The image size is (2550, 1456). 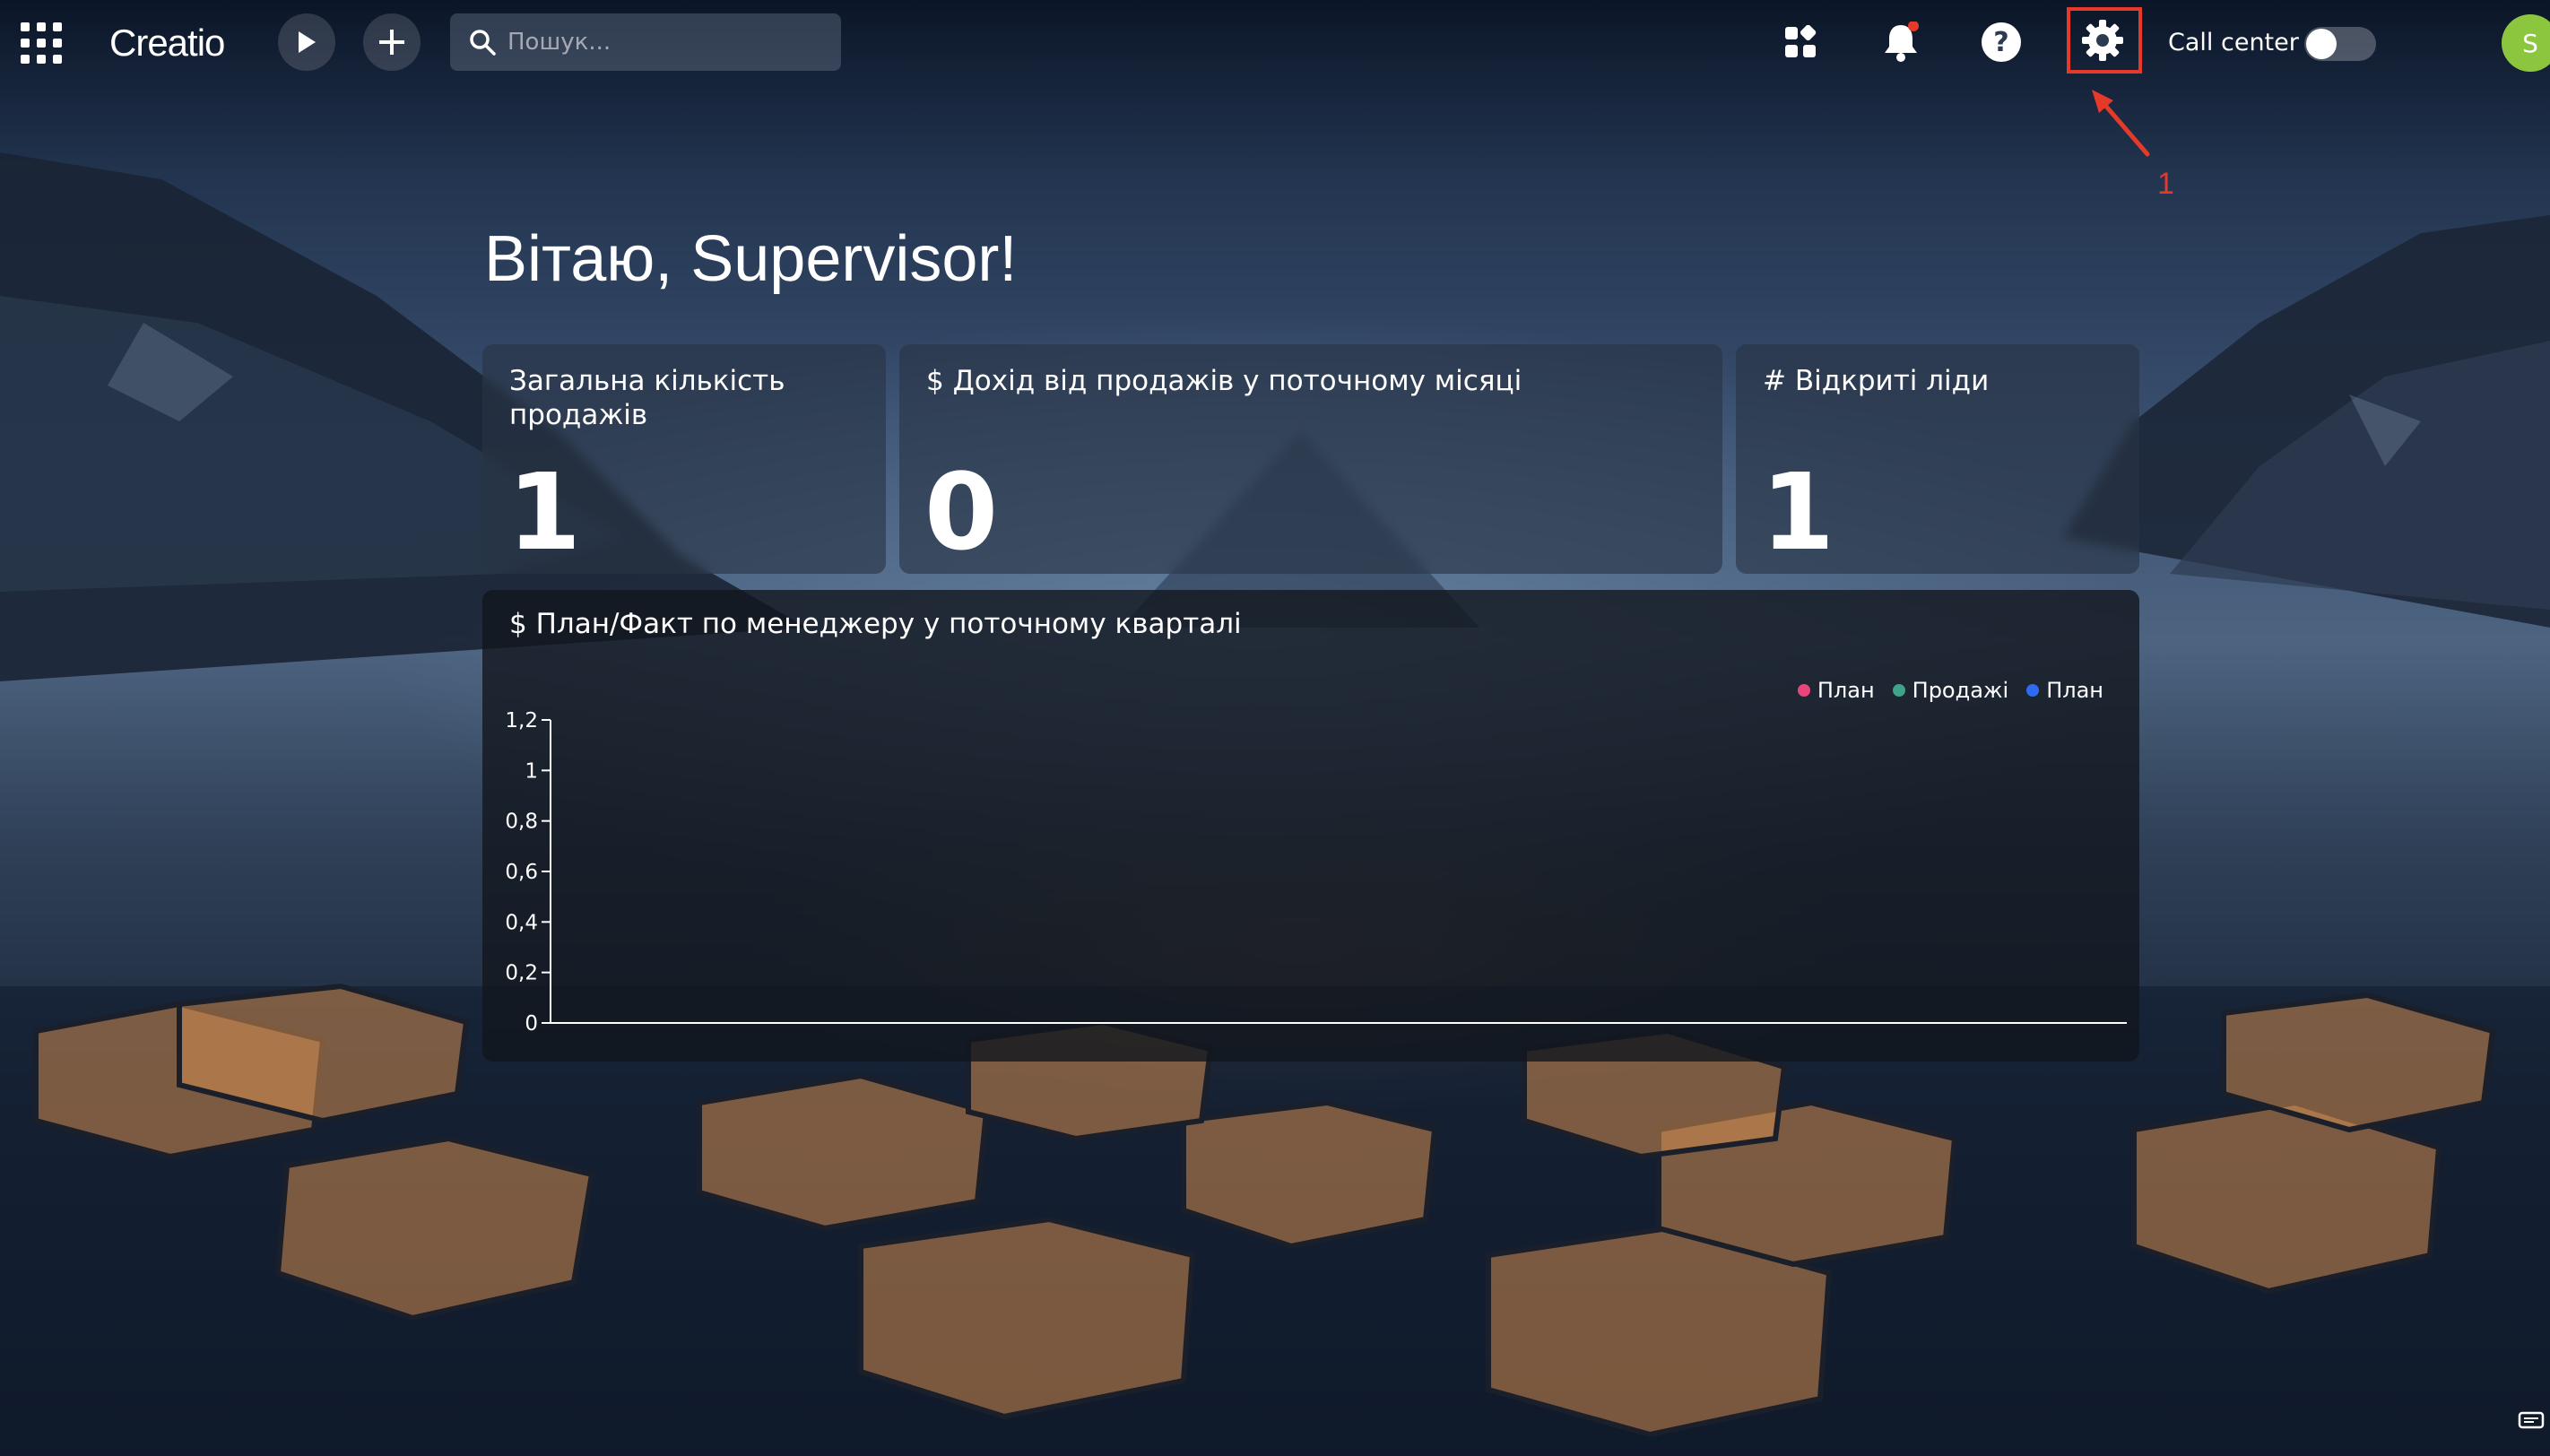 I want to click on notifications-button, so click(x=1901, y=42).